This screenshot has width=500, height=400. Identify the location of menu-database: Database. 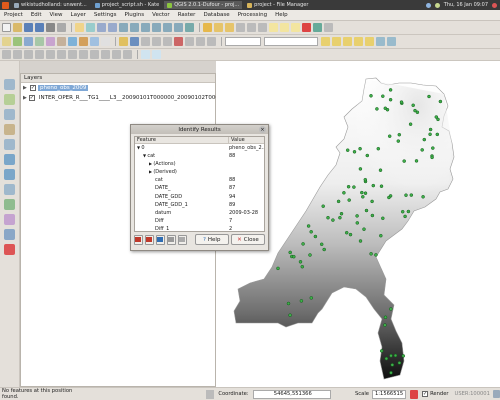
(216, 15).